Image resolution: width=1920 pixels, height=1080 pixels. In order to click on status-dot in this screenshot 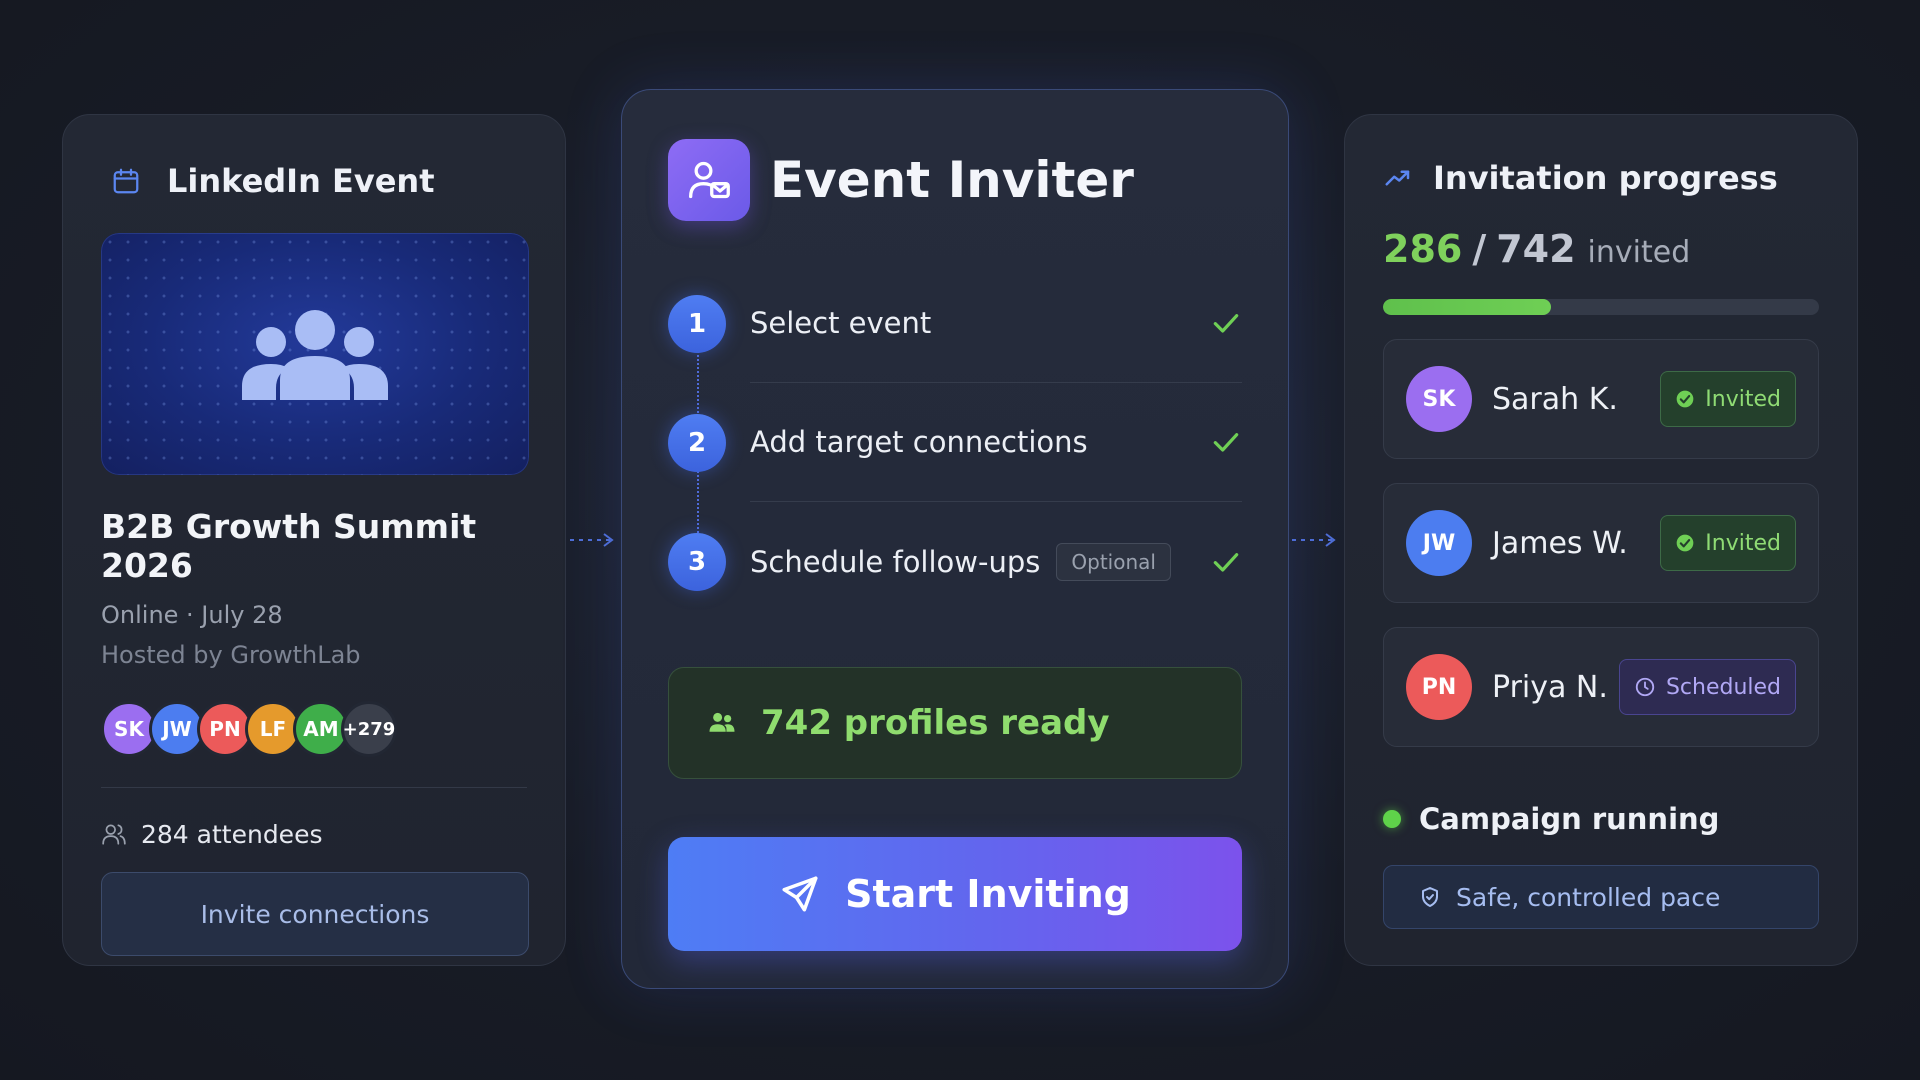, I will do `click(1392, 819)`.